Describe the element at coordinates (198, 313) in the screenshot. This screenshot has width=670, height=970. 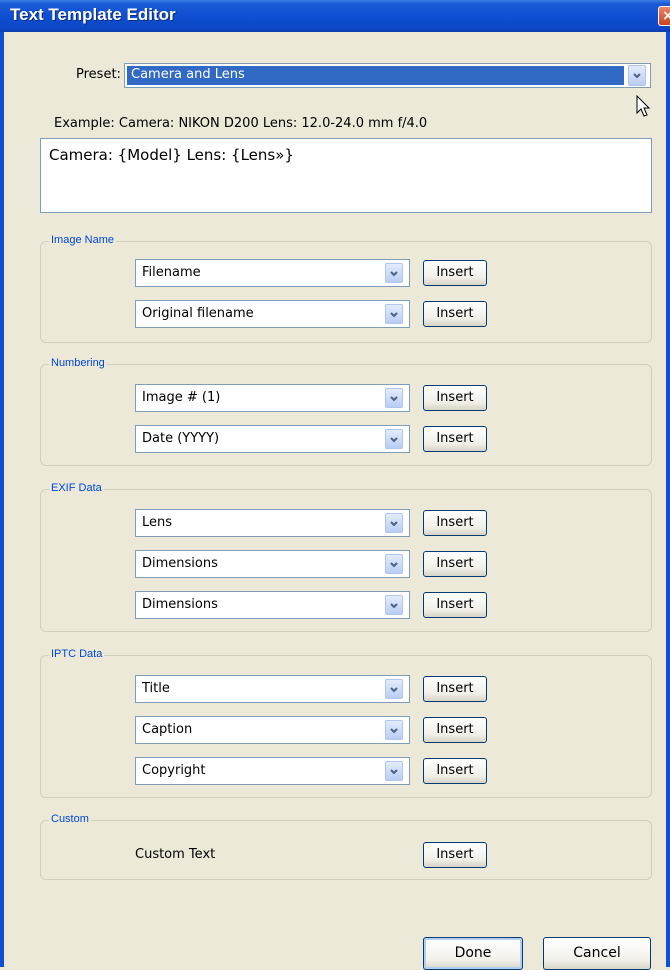
I see `field-value: Original filename` at that location.